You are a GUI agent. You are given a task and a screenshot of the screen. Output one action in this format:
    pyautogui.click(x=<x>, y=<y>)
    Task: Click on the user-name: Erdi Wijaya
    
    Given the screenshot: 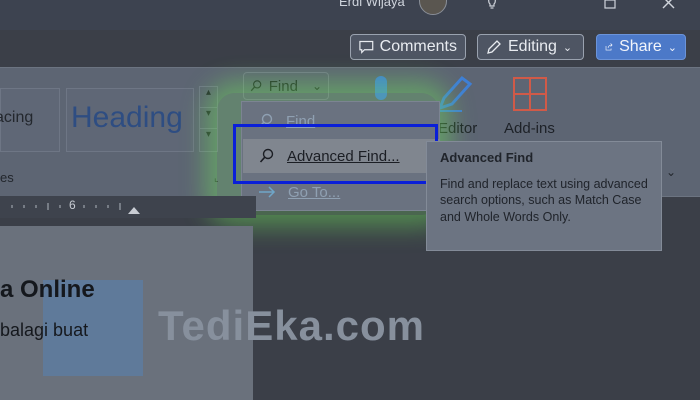 What is the action you would take?
    pyautogui.click(x=372, y=4)
    